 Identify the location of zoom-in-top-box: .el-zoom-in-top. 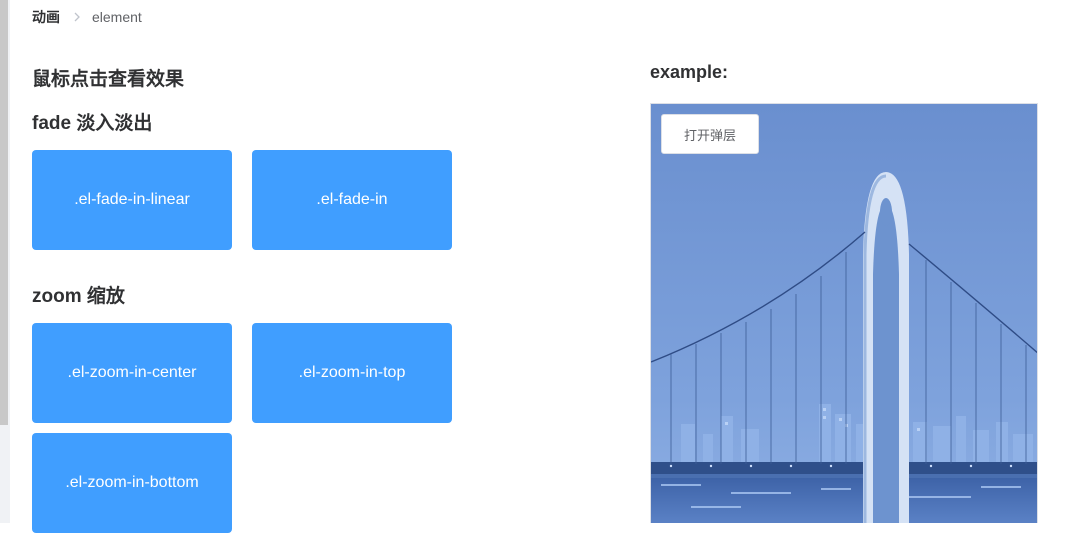
(352, 373).